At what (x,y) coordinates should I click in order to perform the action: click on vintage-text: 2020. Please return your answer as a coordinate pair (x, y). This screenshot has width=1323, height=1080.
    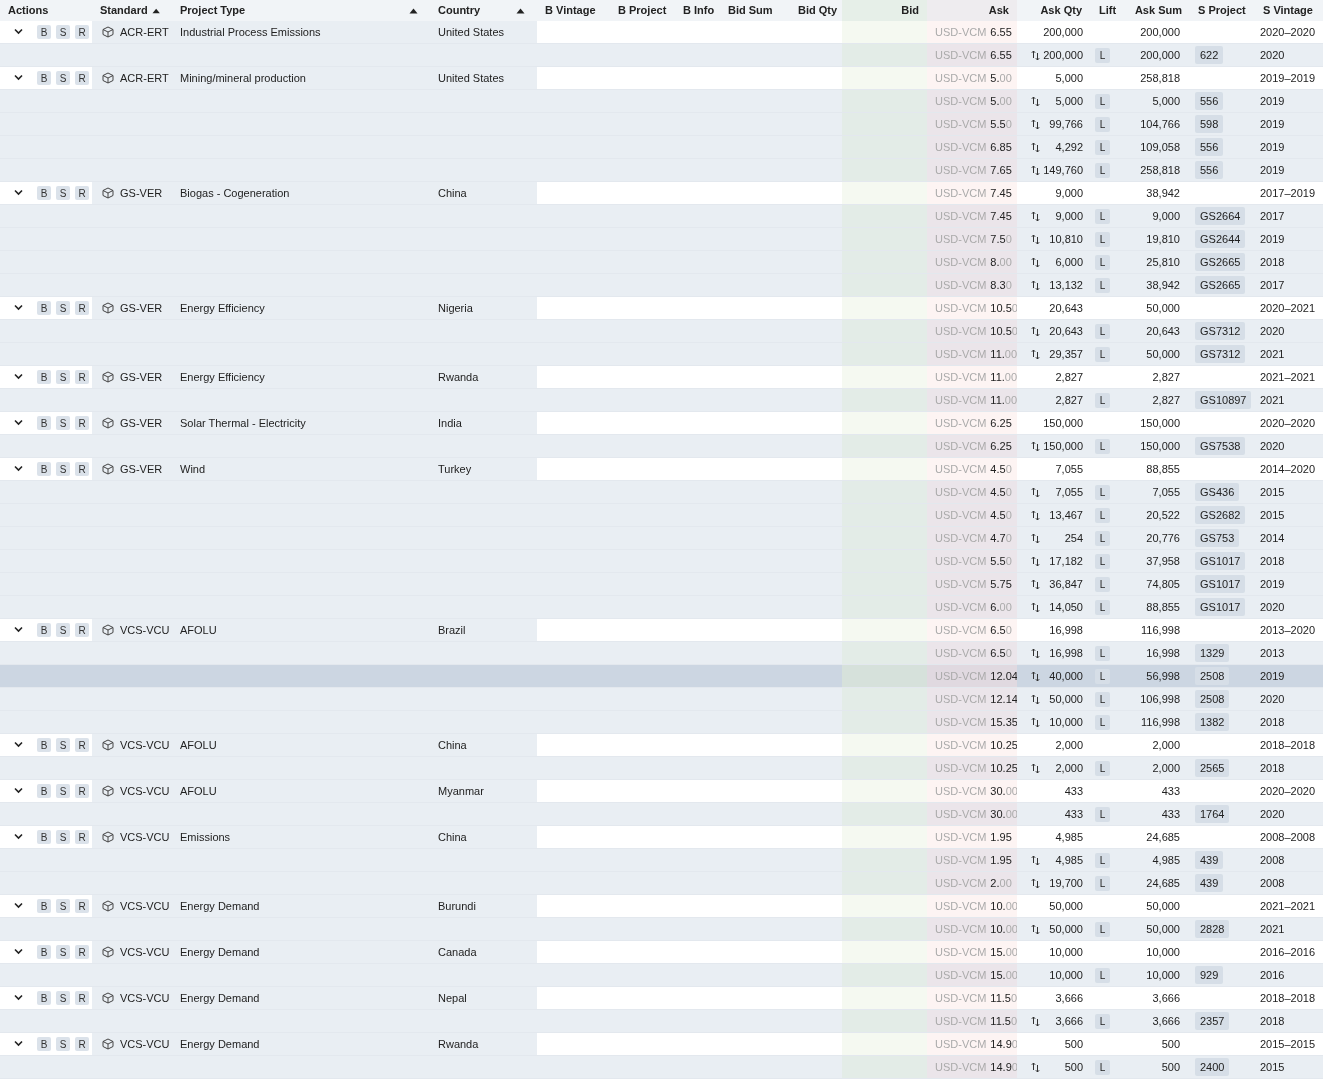
    Looking at the image, I should click on (1272, 55).